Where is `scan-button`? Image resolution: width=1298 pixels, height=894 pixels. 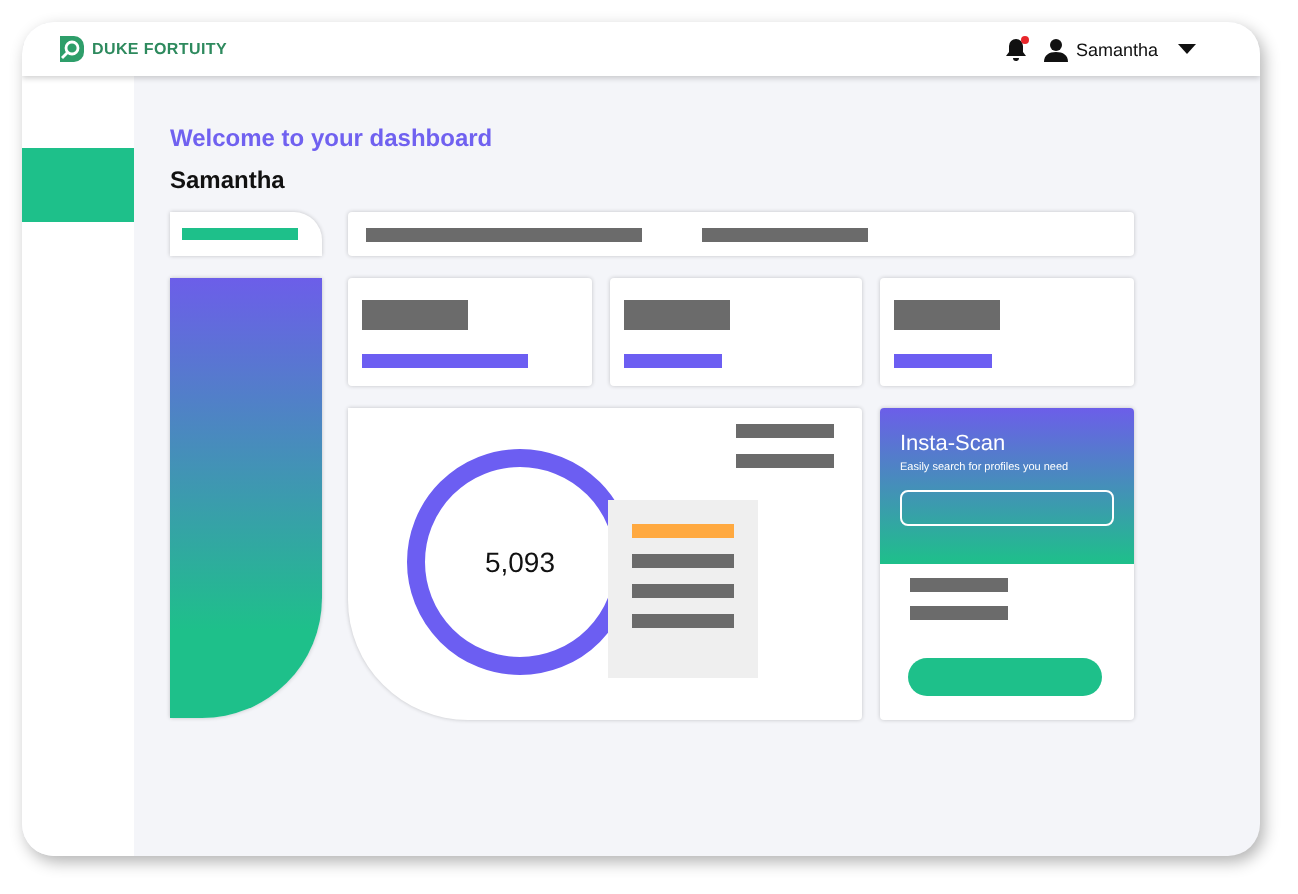 scan-button is located at coordinates (1005, 677).